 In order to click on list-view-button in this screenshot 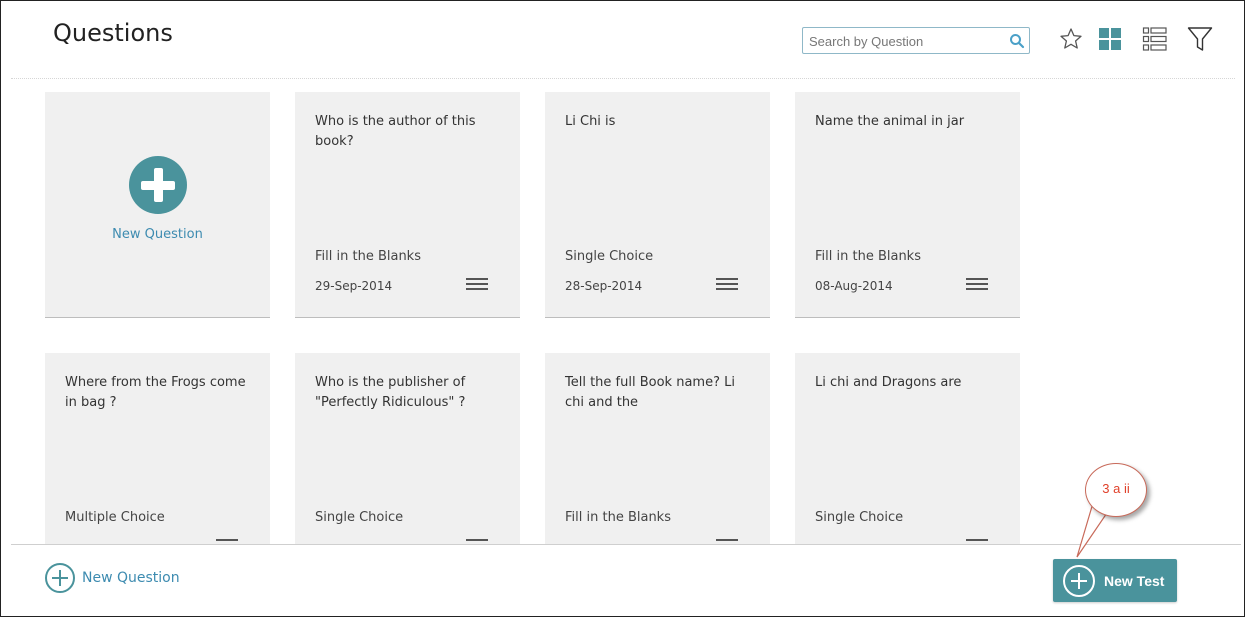, I will do `click(1155, 39)`.